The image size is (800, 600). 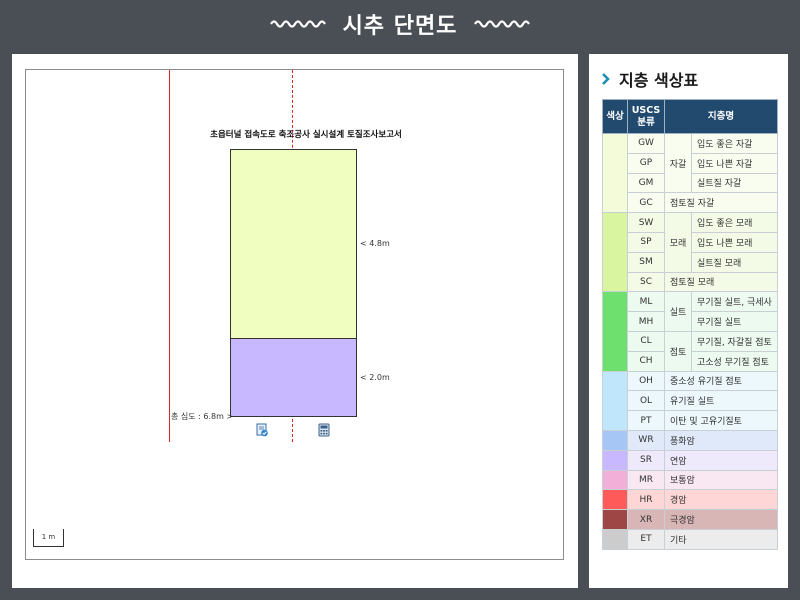 I want to click on layer-name: 연암, so click(x=721, y=460).